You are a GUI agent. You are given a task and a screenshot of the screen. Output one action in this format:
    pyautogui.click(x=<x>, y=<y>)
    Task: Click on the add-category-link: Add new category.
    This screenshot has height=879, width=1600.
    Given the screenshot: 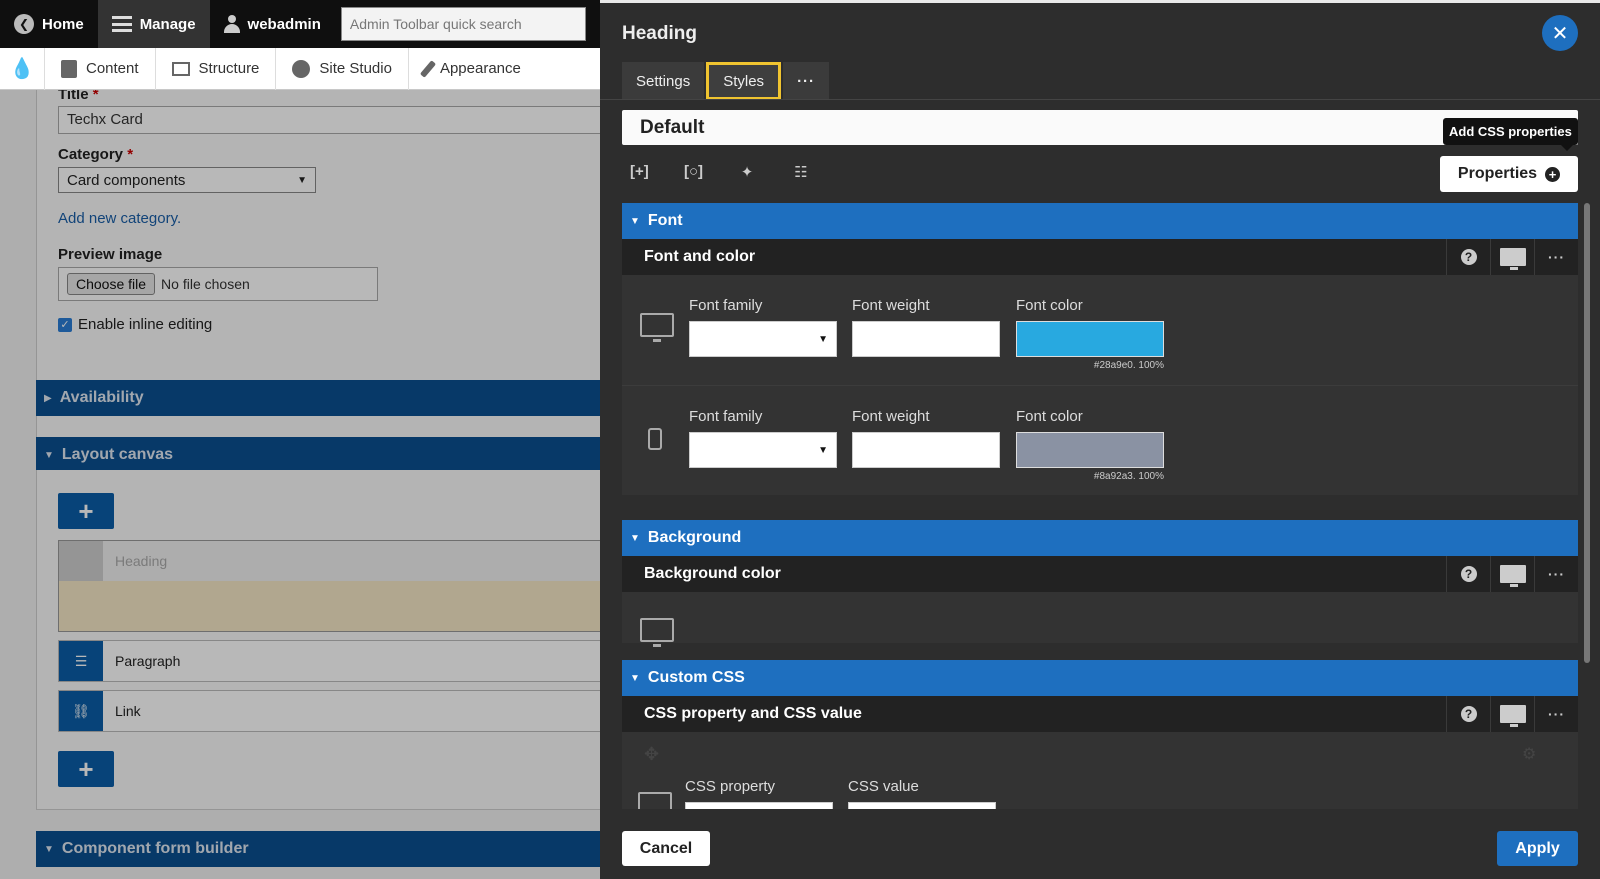 What is the action you would take?
    pyautogui.click(x=119, y=218)
    